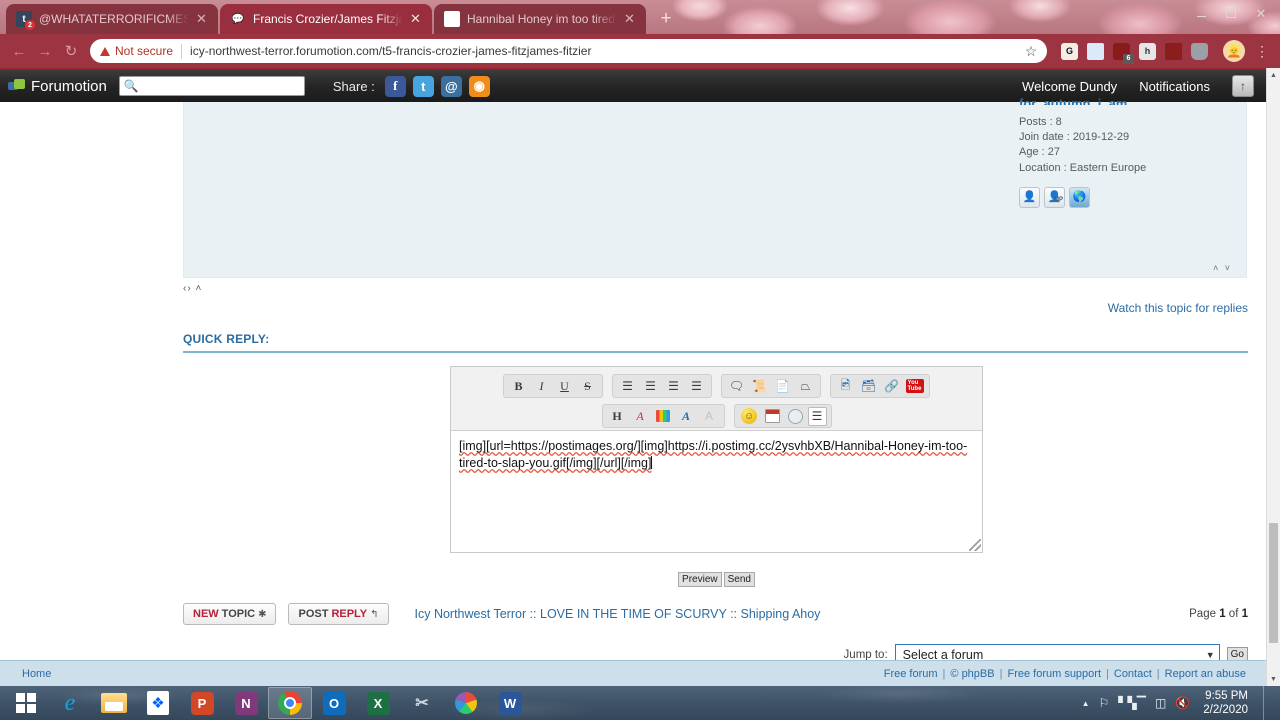  I want to click on tab-francis-crozier-james-fitzjames: 💬 Francis Crozier/James Fitzjames ( ✕, so click(326, 19).